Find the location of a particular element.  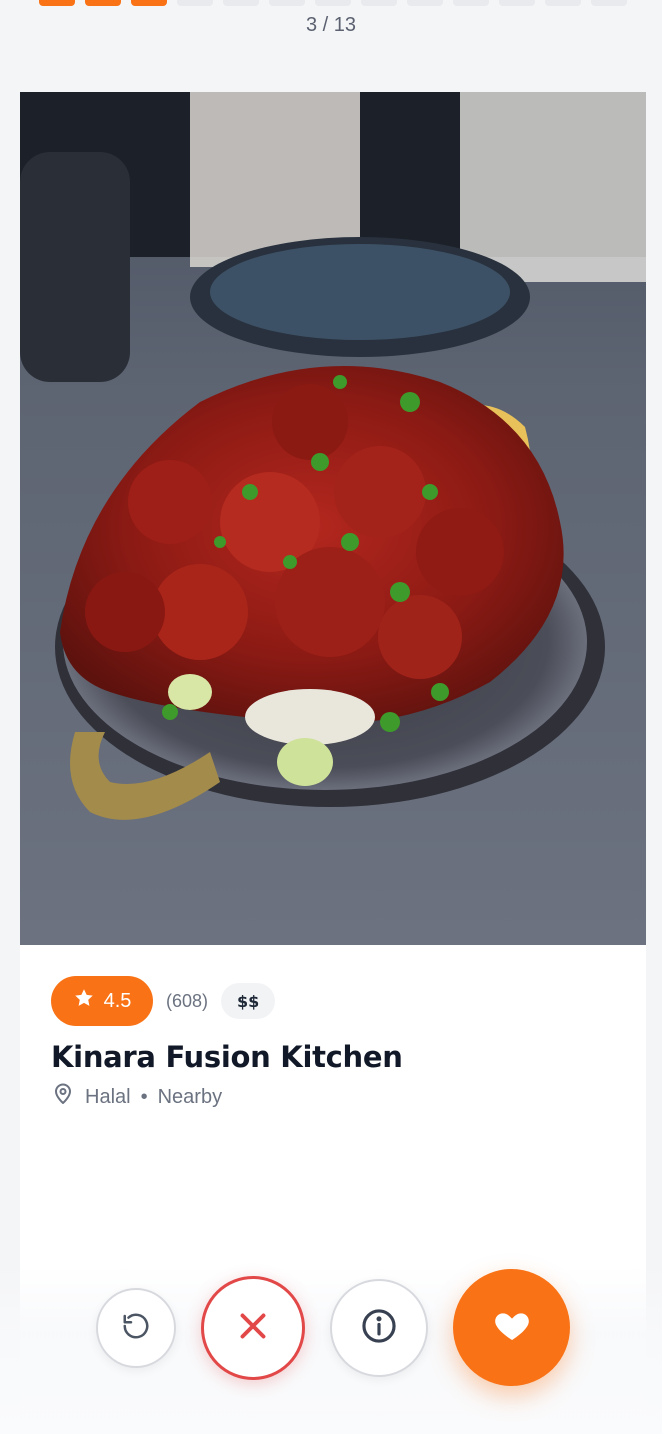

undo-icon is located at coordinates (136, 1328).